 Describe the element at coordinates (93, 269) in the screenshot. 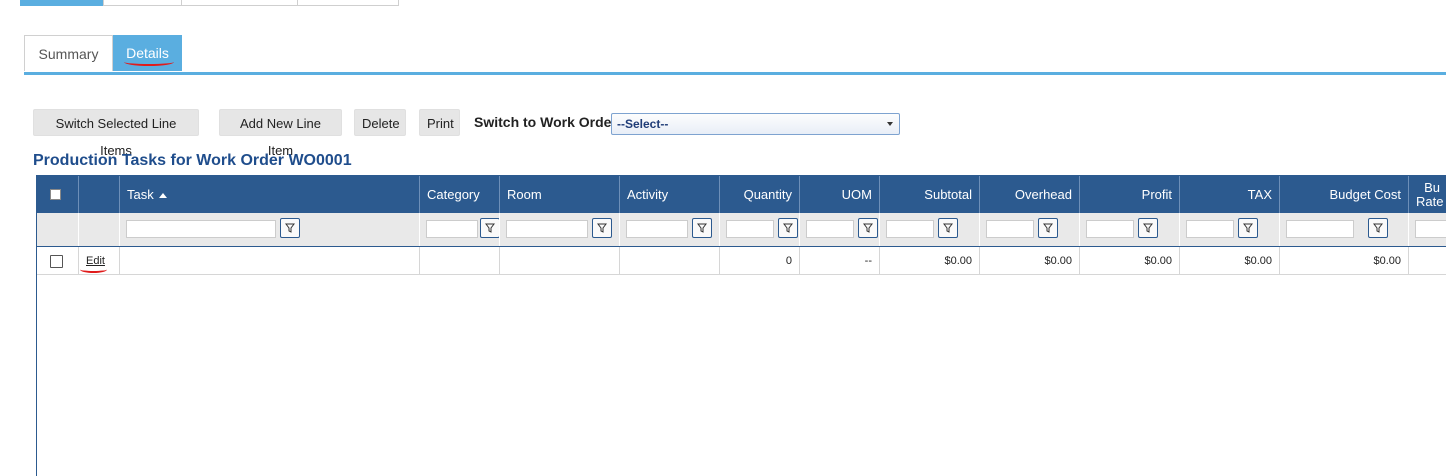

I see `annotation-underline-edit` at that location.